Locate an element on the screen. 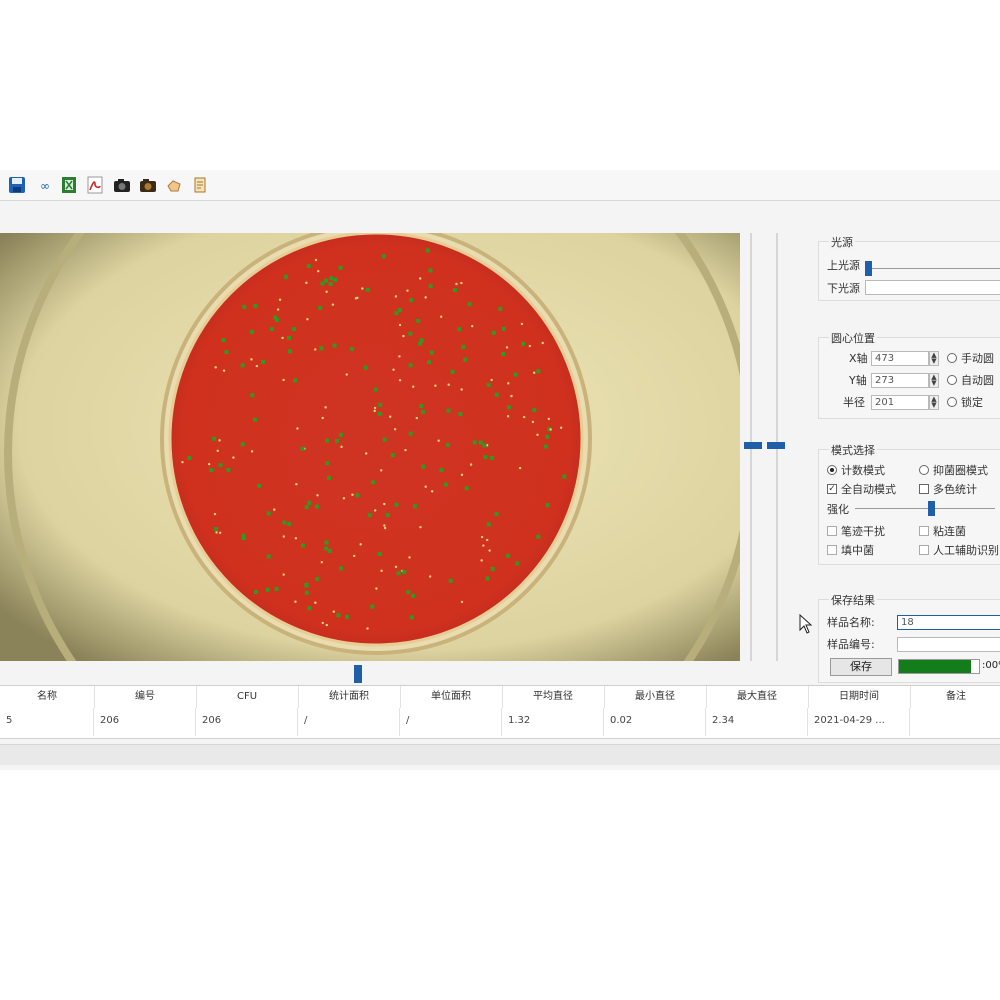 This screenshot has height=1000, width=1000. save-progress-fill is located at coordinates (935, 666).